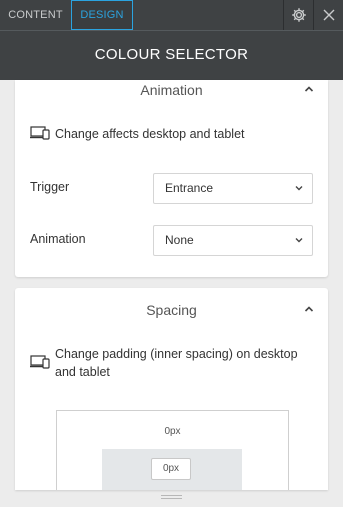 This screenshot has height=507, width=343. What do you see at coordinates (171, 498) in the screenshot?
I see `resize-handle` at bounding box center [171, 498].